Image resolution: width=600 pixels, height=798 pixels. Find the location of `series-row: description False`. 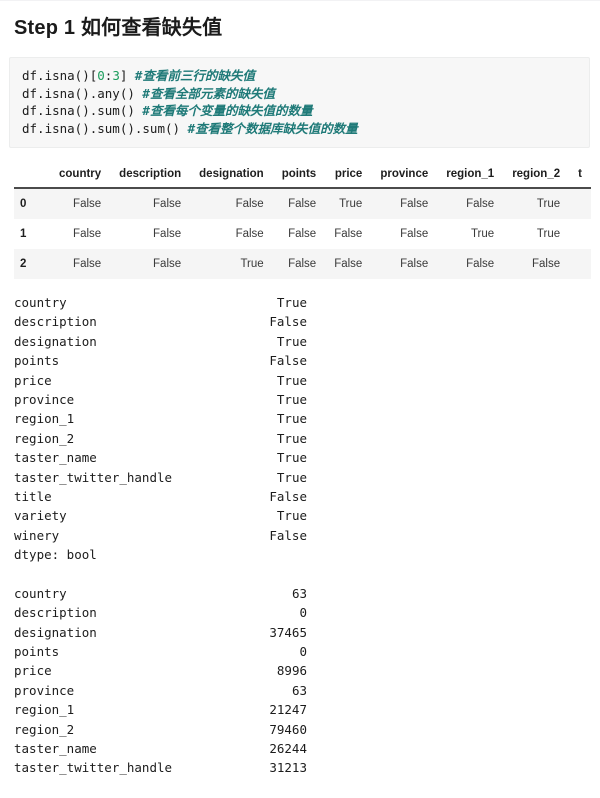

series-row: description False is located at coordinates (160, 321).